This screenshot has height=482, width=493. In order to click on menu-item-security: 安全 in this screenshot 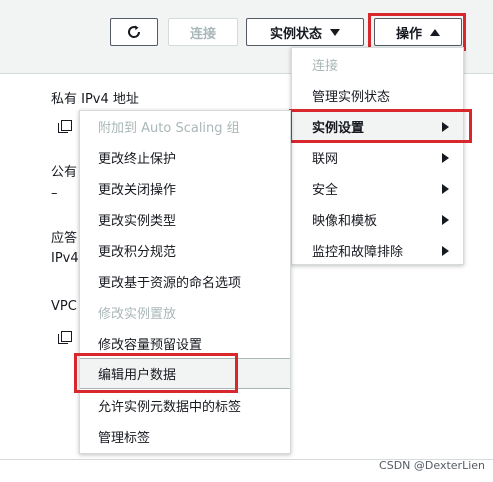, I will do `click(377, 188)`.